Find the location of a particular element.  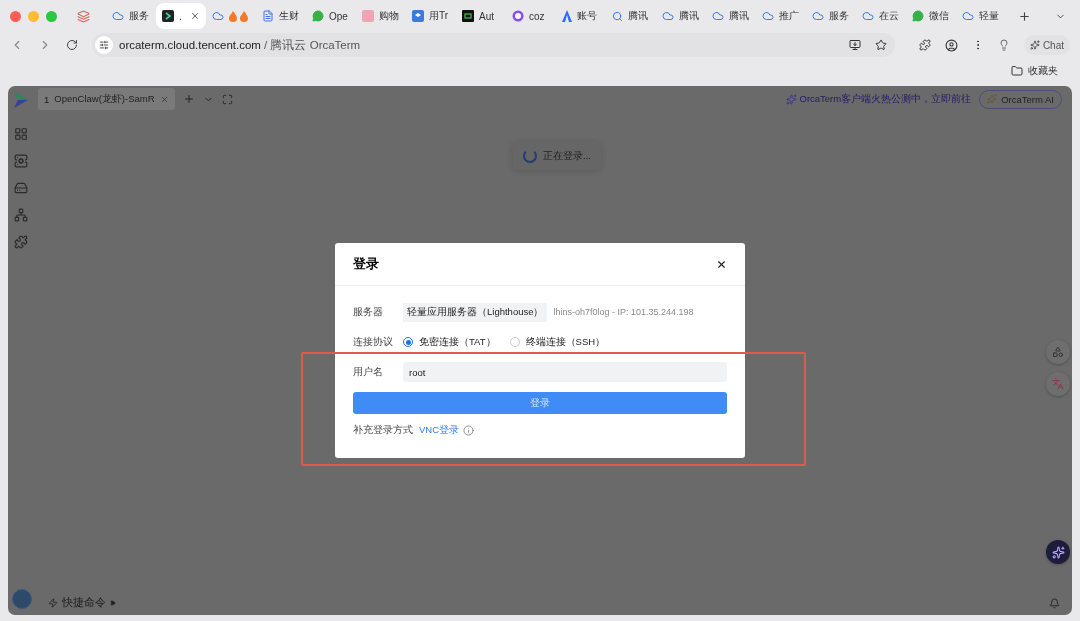

apps-button is located at coordinates (1058, 352).